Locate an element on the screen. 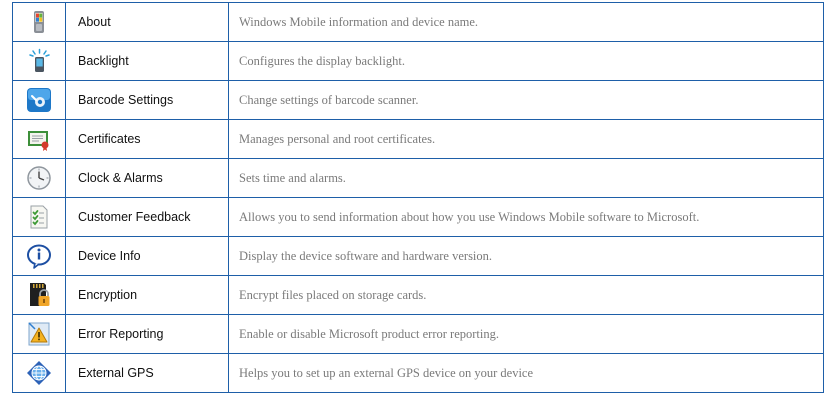  barcode-scanner-icon is located at coordinates (39, 100).